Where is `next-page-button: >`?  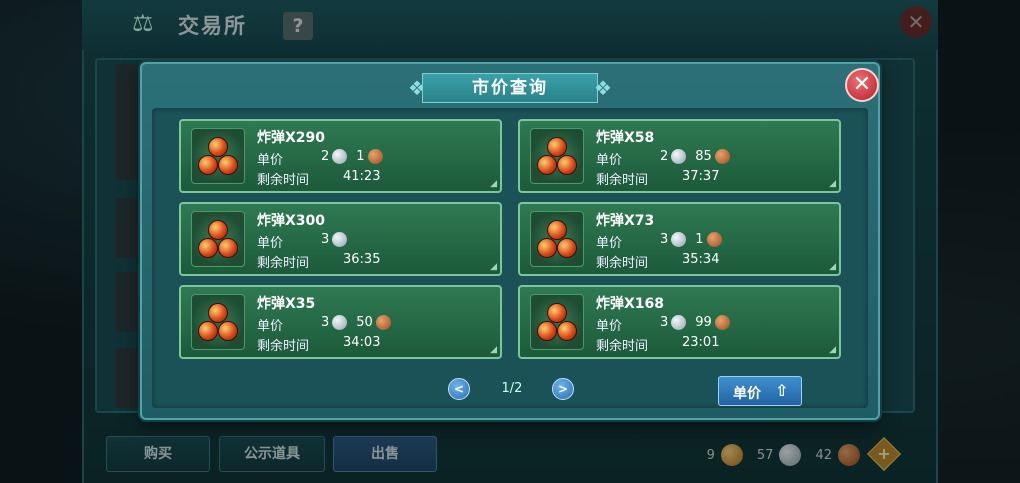
next-page-button: > is located at coordinates (563, 389).